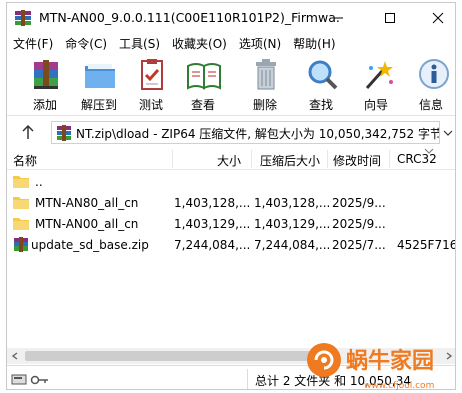 This screenshot has height=393, width=462. I want to click on folder-extract-icon, so click(100, 76).